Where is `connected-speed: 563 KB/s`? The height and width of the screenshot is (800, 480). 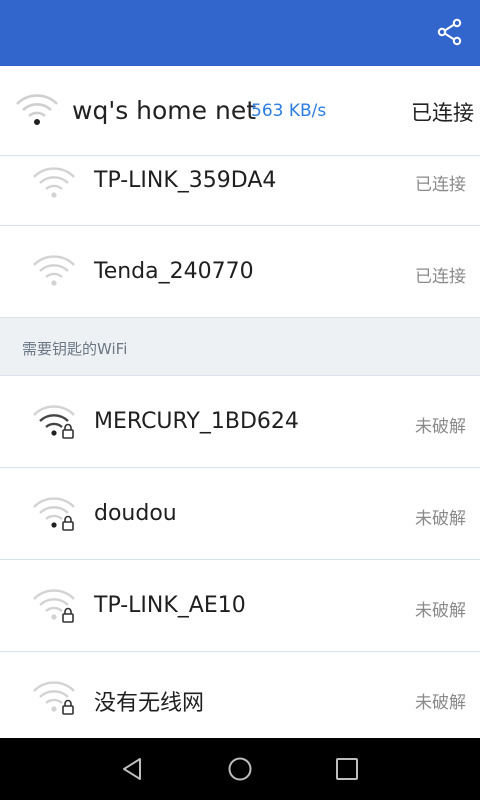
connected-speed: 563 KB/s is located at coordinates (289, 111).